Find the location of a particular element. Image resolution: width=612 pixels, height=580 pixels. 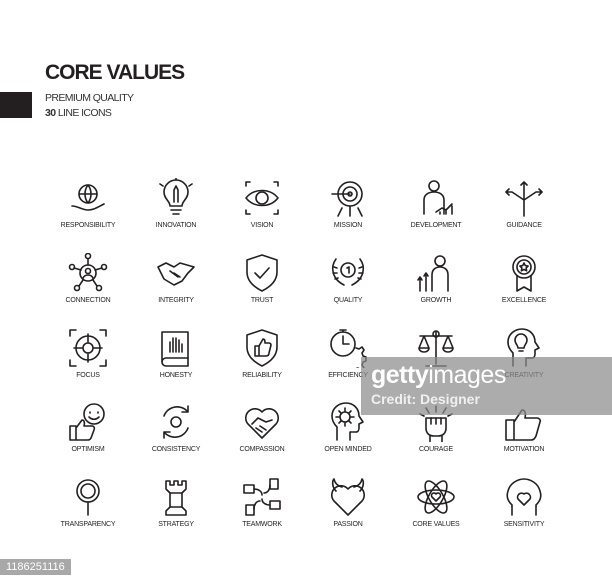

shield-thumbs-up-icon is located at coordinates (262, 348).